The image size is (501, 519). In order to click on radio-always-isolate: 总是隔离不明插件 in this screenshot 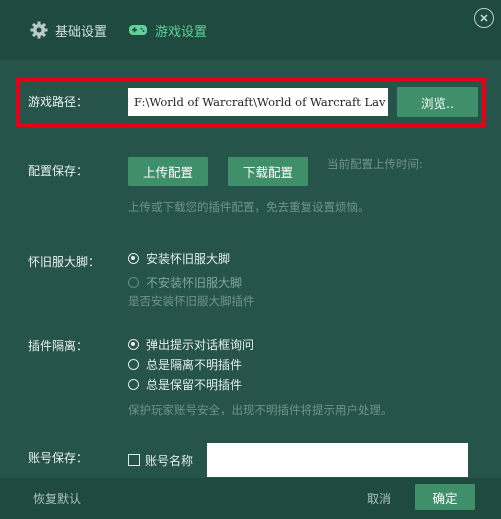, I will do `click(185, 364)`.